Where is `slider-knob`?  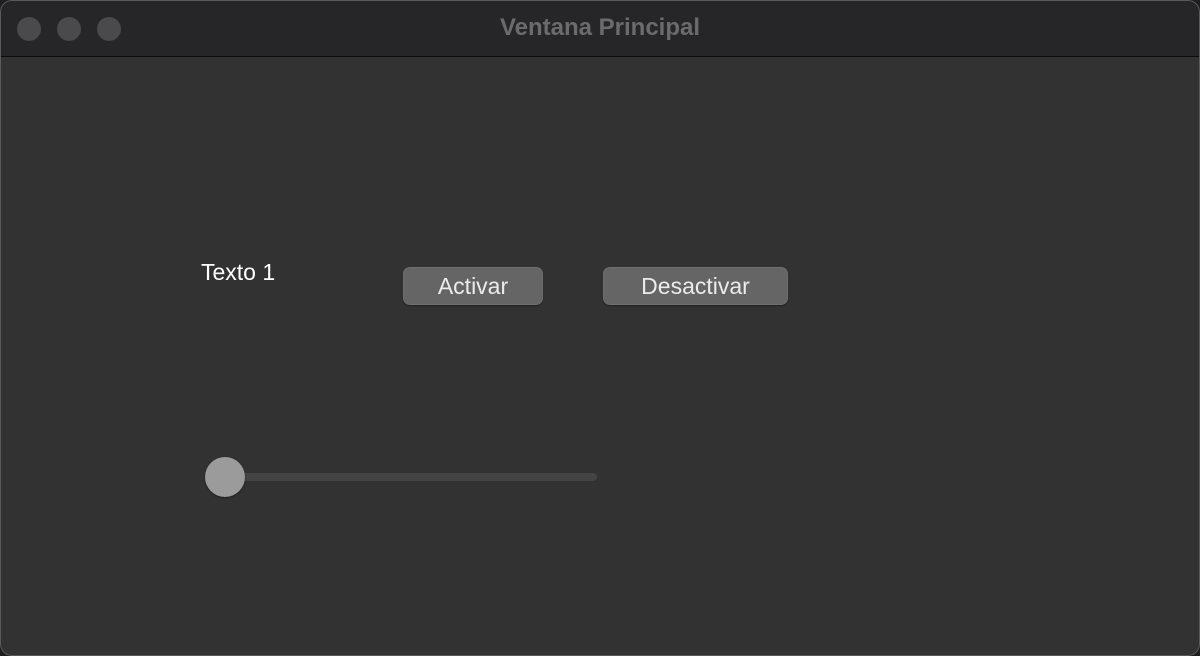
slider-knob is located at coordinates (225, 477).